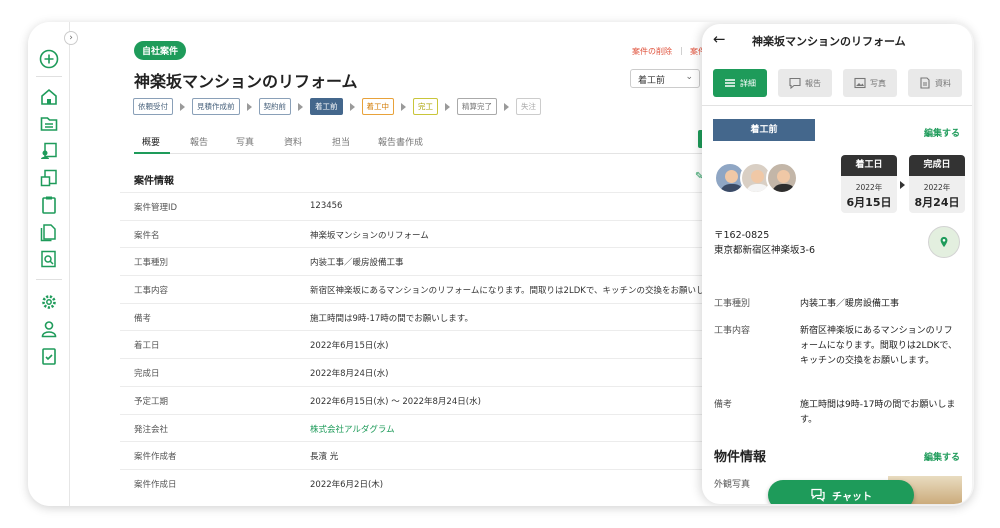 The height and width of the screenshot is (528, 1000). What do you see at coordinates (153, 106) in the screenshot?
I see `step-reception: 依頼受付` at bounding box center [153, 106].